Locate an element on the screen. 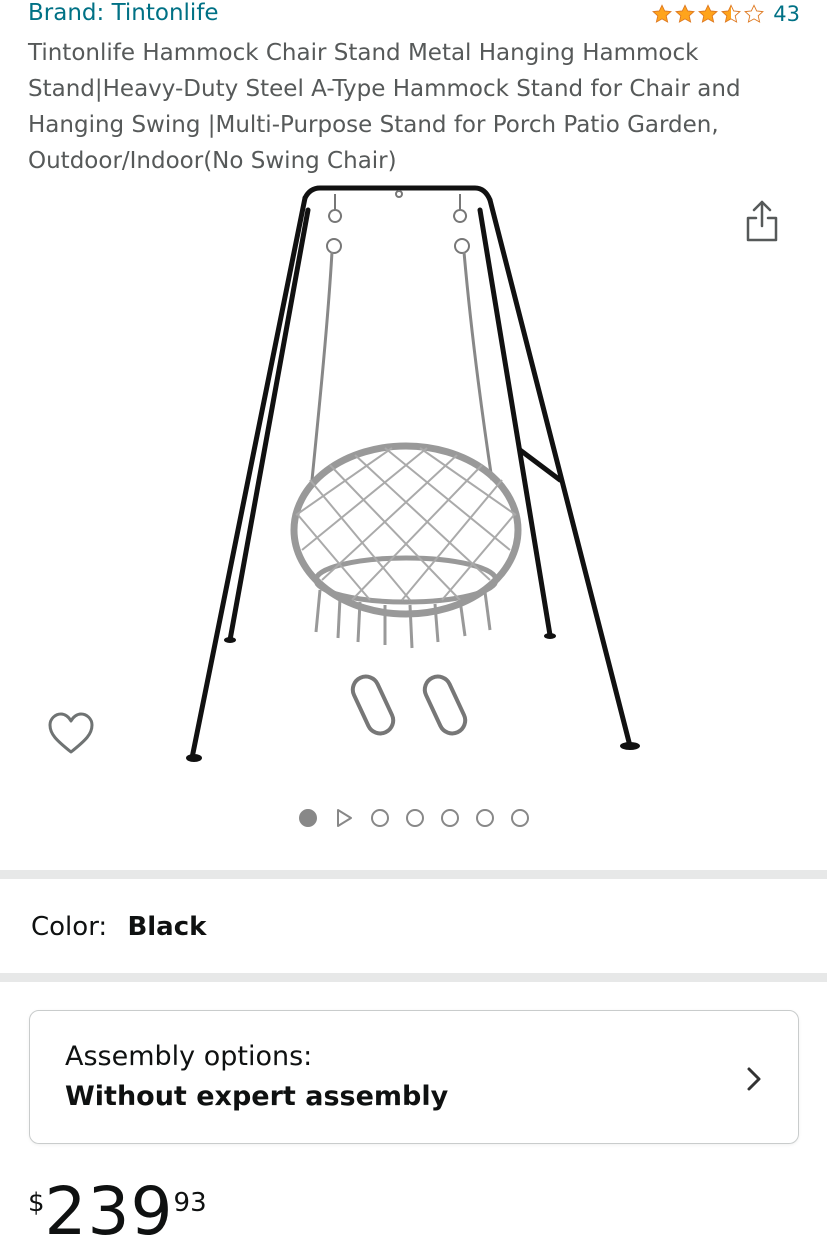 The width and height of the screenshot is (827, 1248). rating-count: 43 is located at coordinates (786, 14).